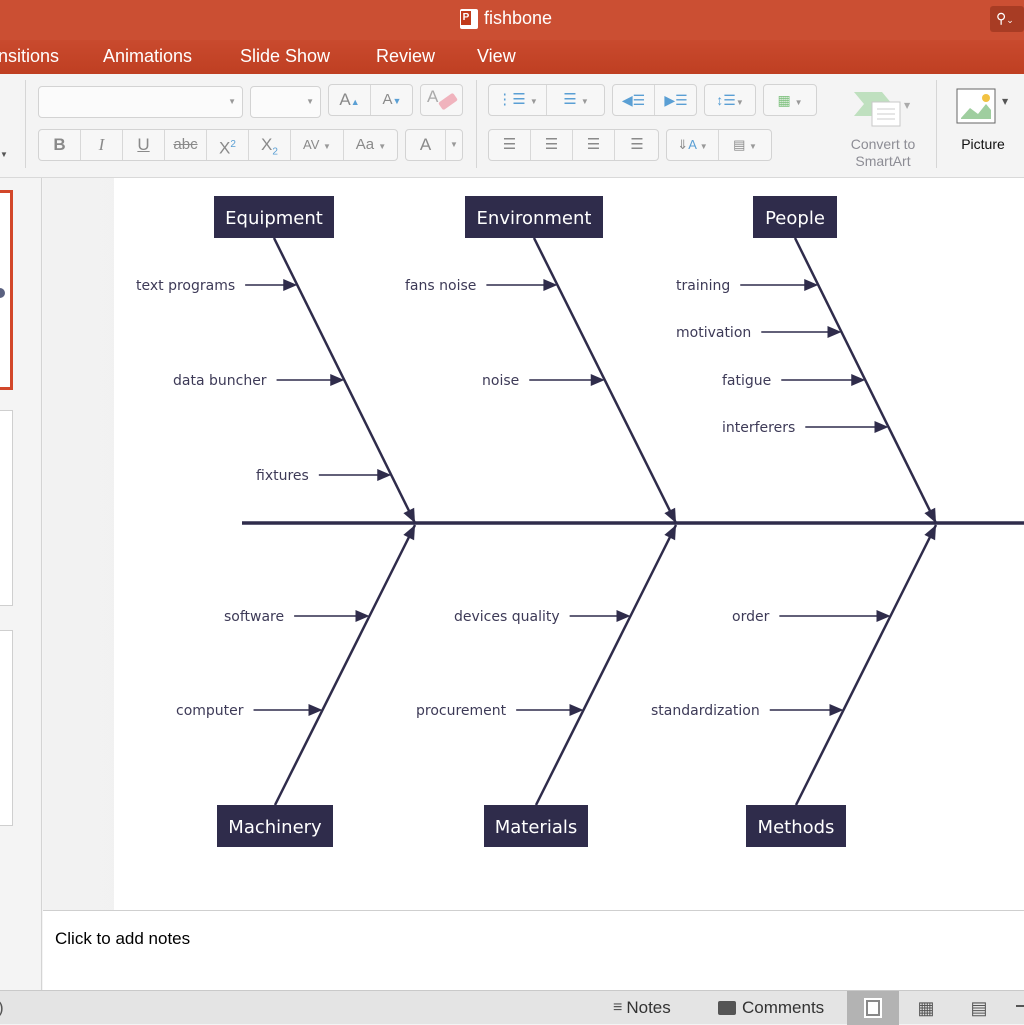 The image size is (1024, 1025). I want to click on columns-button: ▦ ▼, so click(790, 100).